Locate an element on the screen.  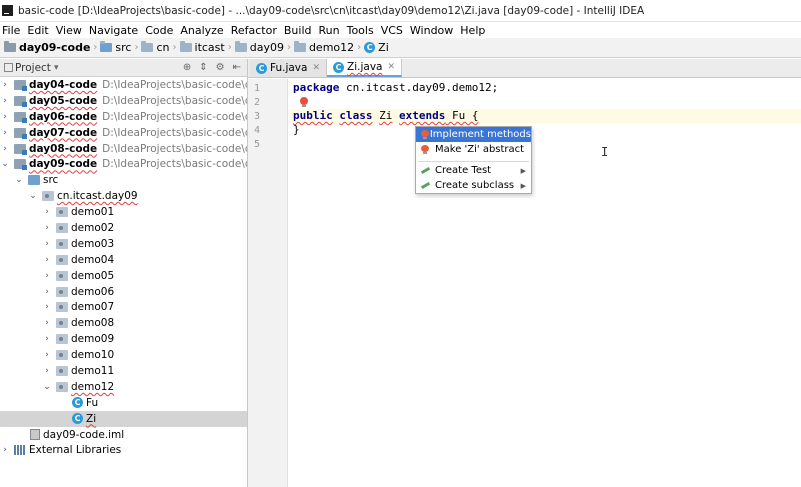
tree-item-iml: day09-code.iml is located at coordinates (123, 435).